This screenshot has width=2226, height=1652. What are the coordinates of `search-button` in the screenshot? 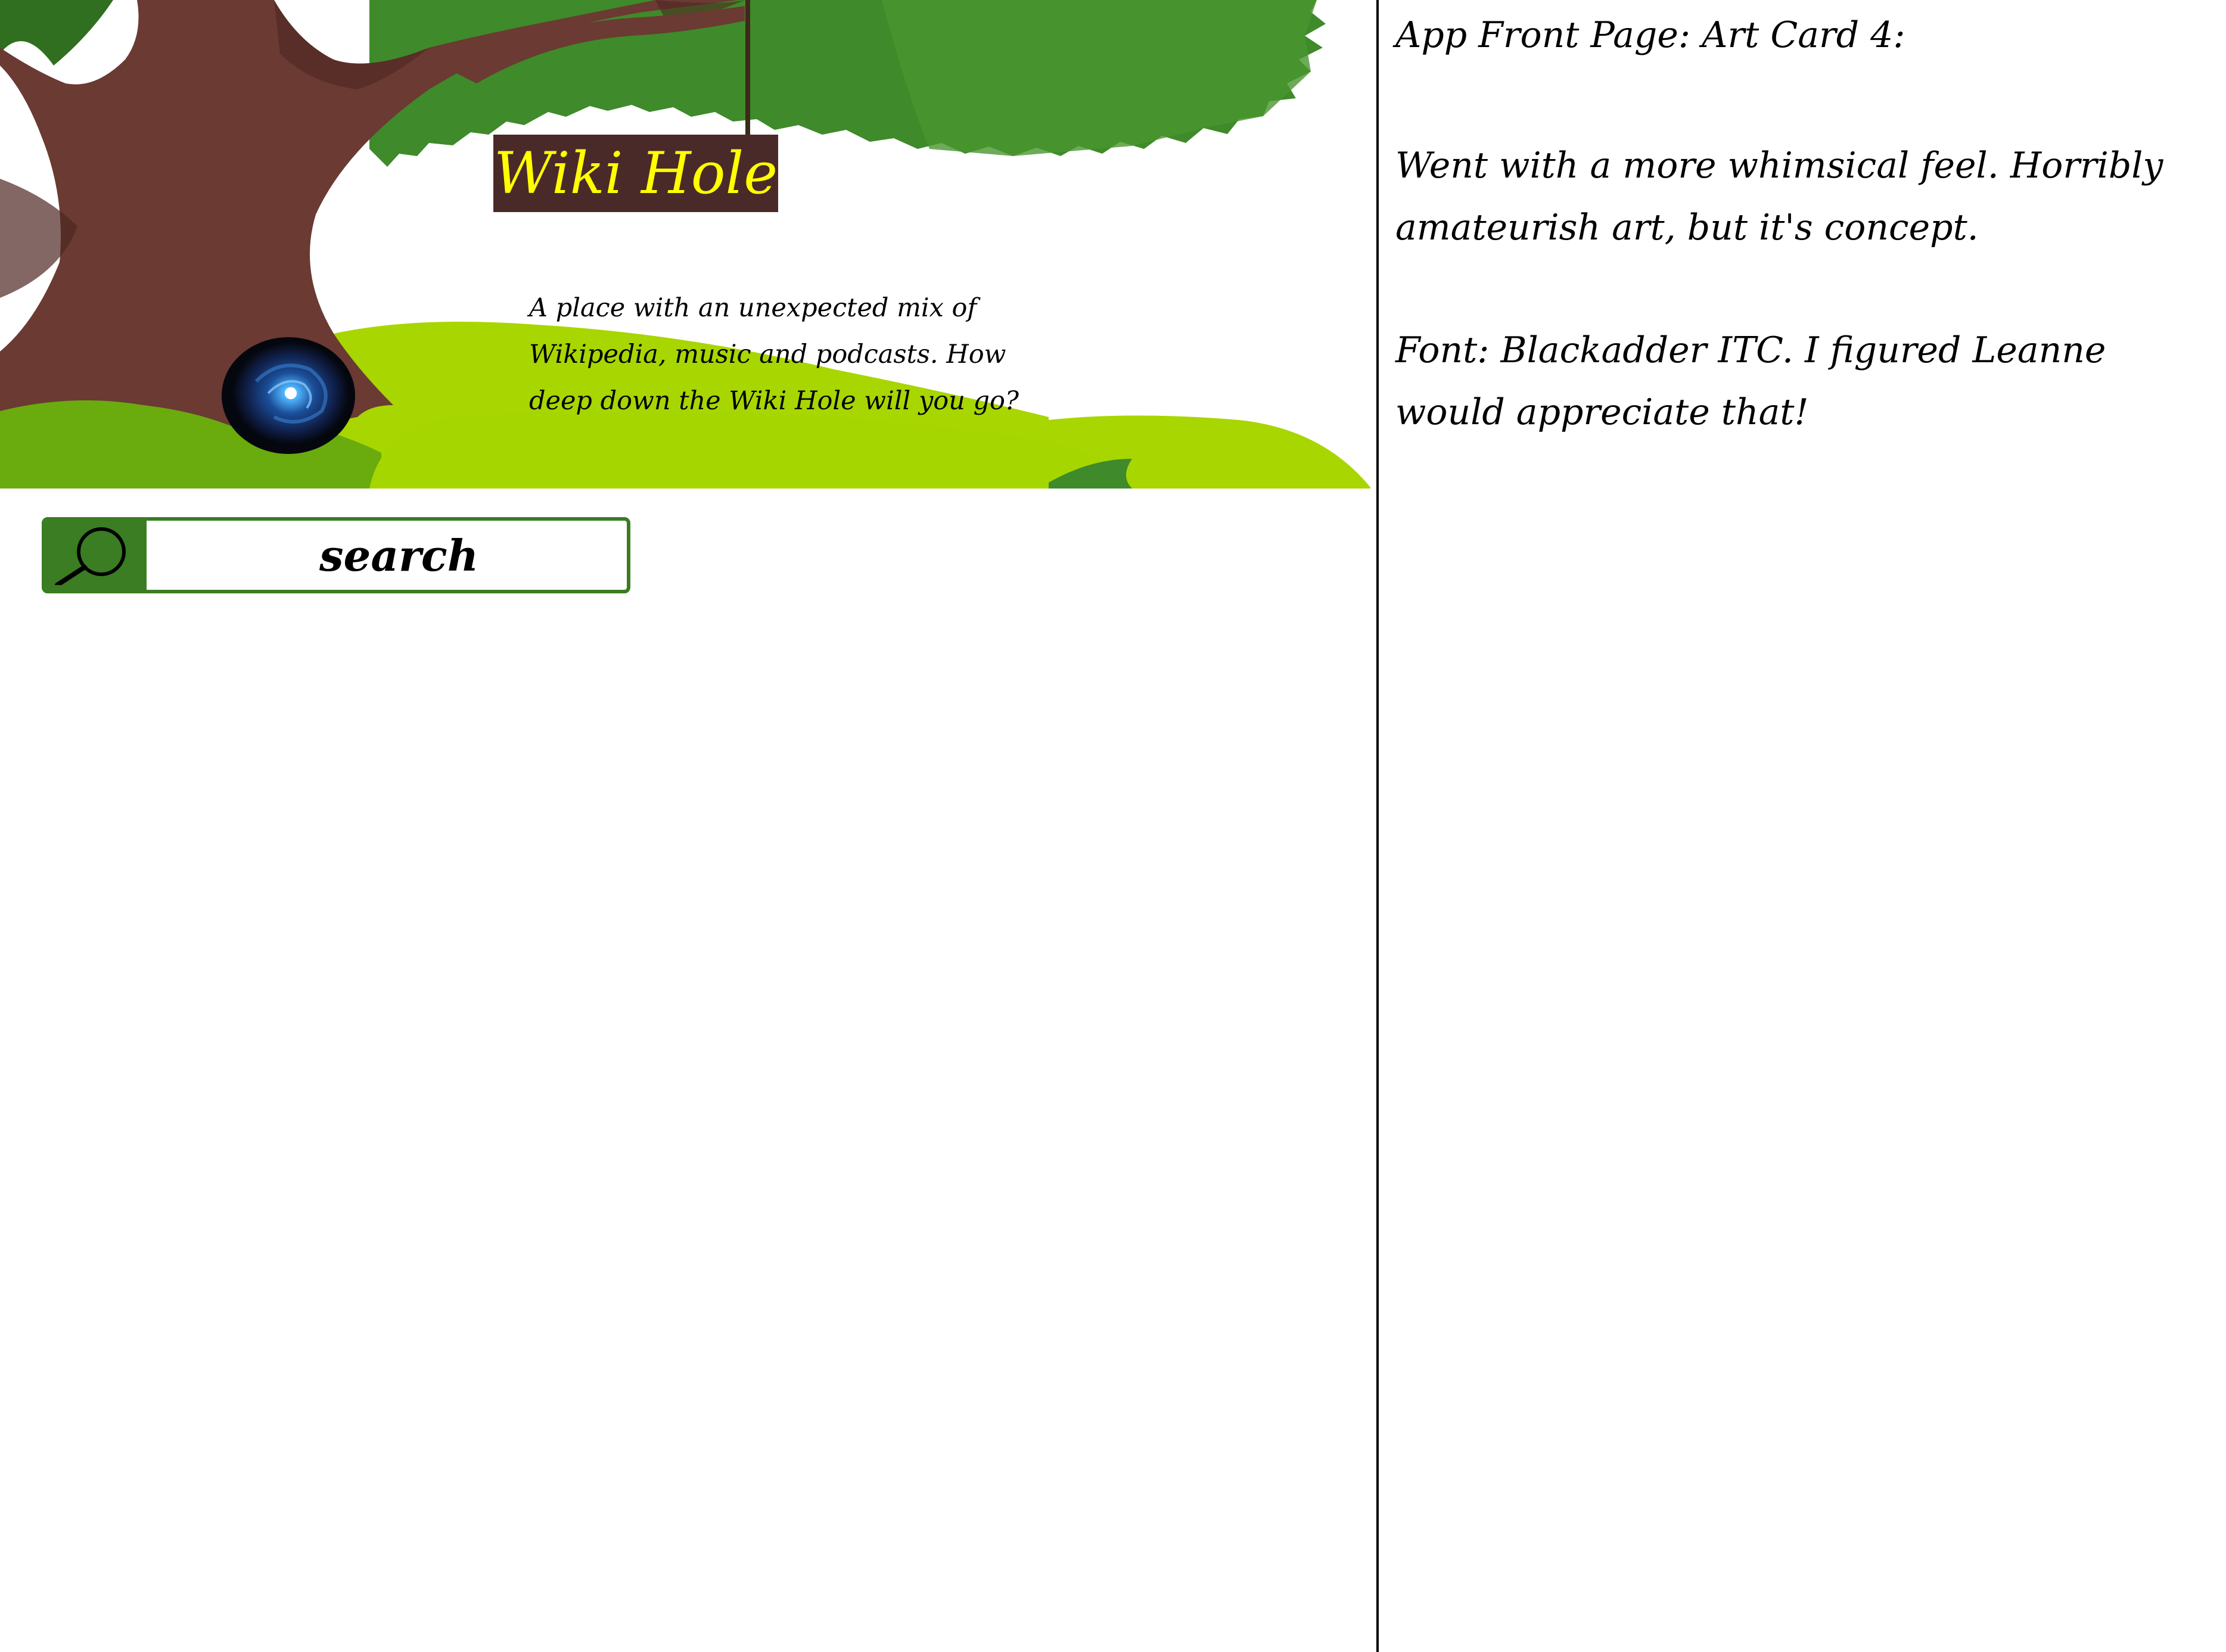 It's located at (96, 555).